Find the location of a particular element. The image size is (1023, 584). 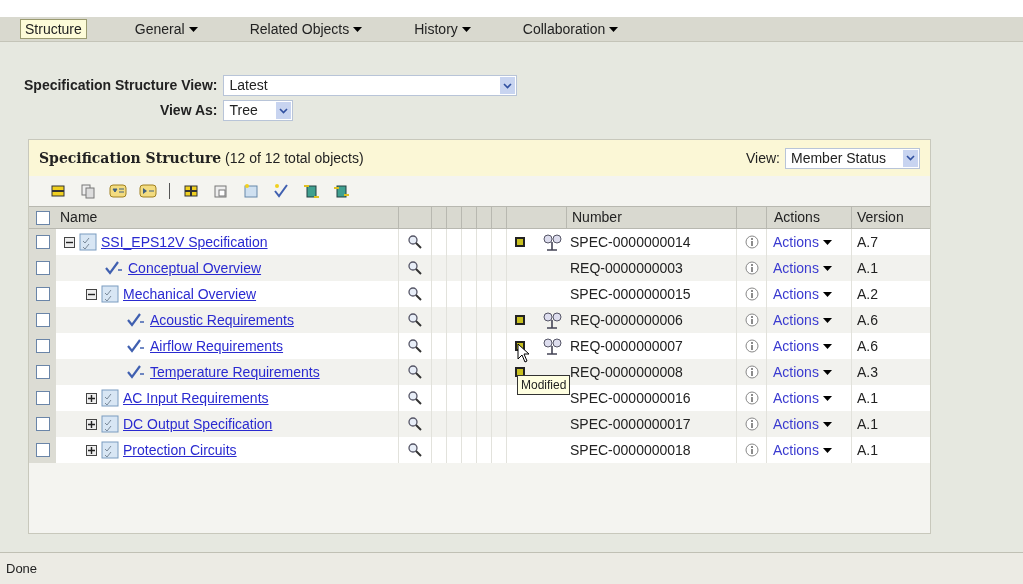

column-header: Number is located at coordinates (651, 217).